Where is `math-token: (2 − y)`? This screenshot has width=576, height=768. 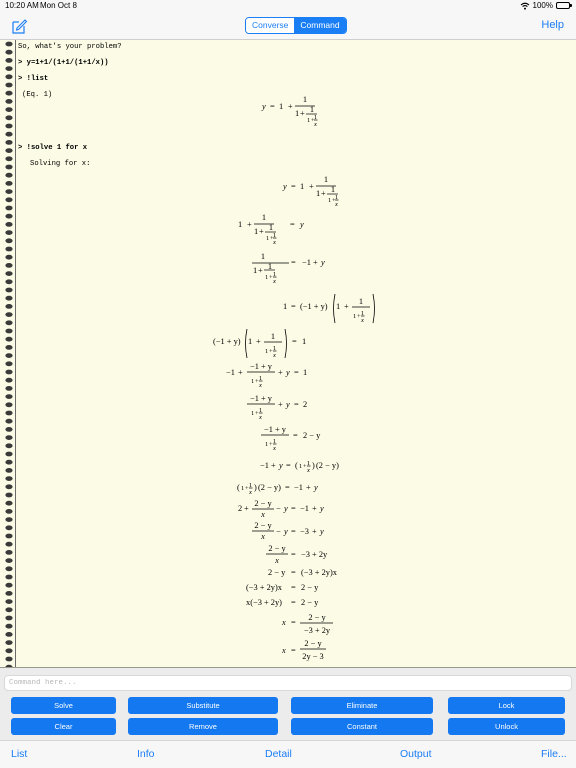
math-token: (2 − y) is located at coordinates (327, 465).